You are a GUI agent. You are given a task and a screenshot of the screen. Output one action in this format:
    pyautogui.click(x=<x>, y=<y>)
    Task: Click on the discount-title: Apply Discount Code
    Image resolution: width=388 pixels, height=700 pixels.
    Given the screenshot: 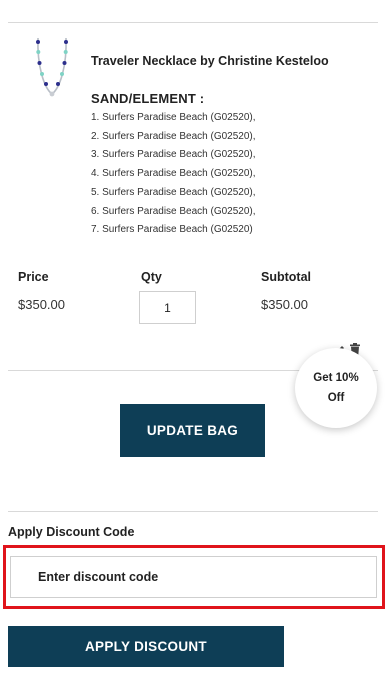 What is the action you would take?
    pyautogui.click(x=71, y=532)
    